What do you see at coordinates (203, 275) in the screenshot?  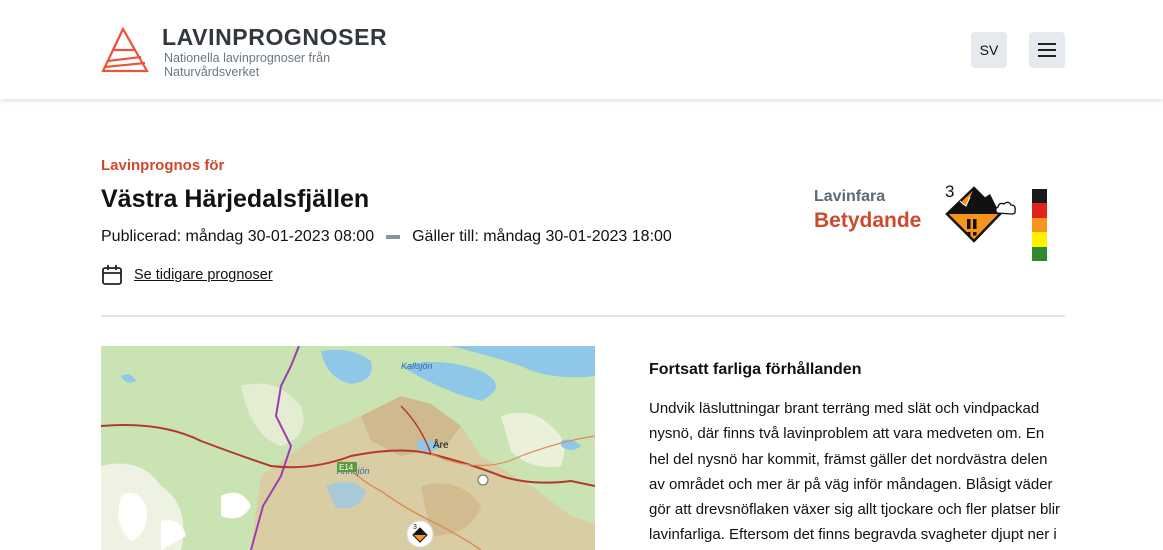 I see `earlier-forecasts-label: Se tidigare prognoser` at bounding box center [203, 275].